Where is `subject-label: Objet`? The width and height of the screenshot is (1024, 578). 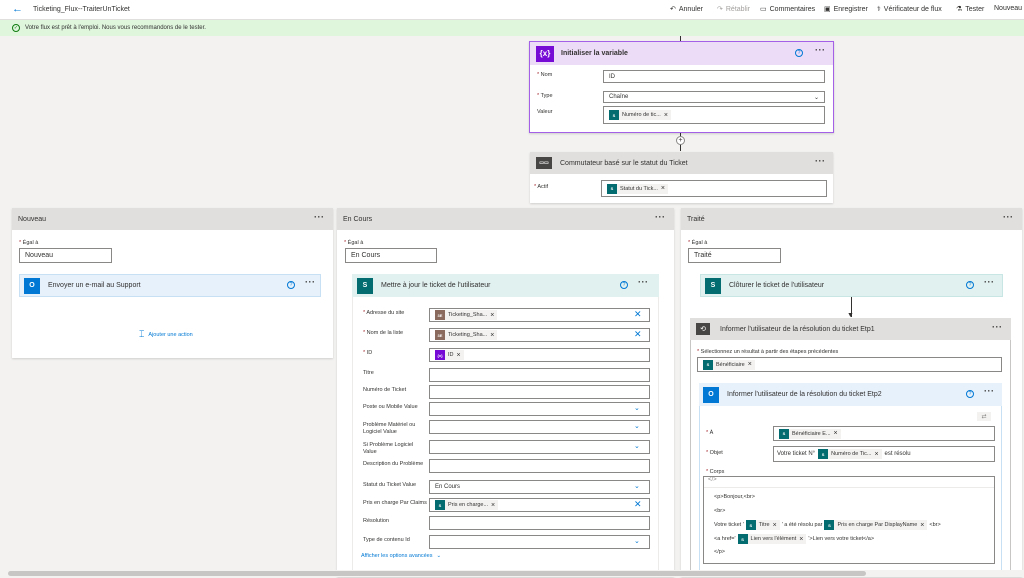 subject-label: Objet is located at coordinates (714, 453).